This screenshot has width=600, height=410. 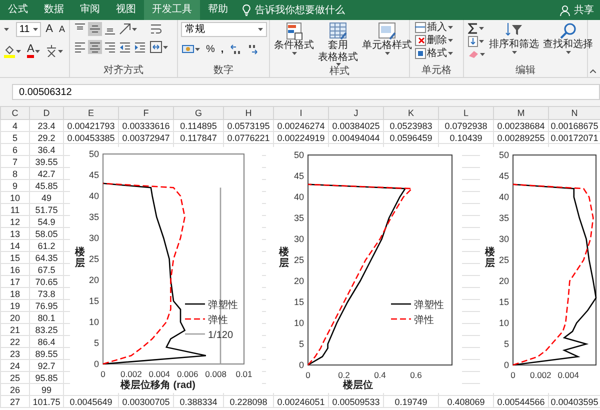 What do you see at coordinates (159, 47) in the screenshot?
I see `merge-button` at bounding box center [159, 47].